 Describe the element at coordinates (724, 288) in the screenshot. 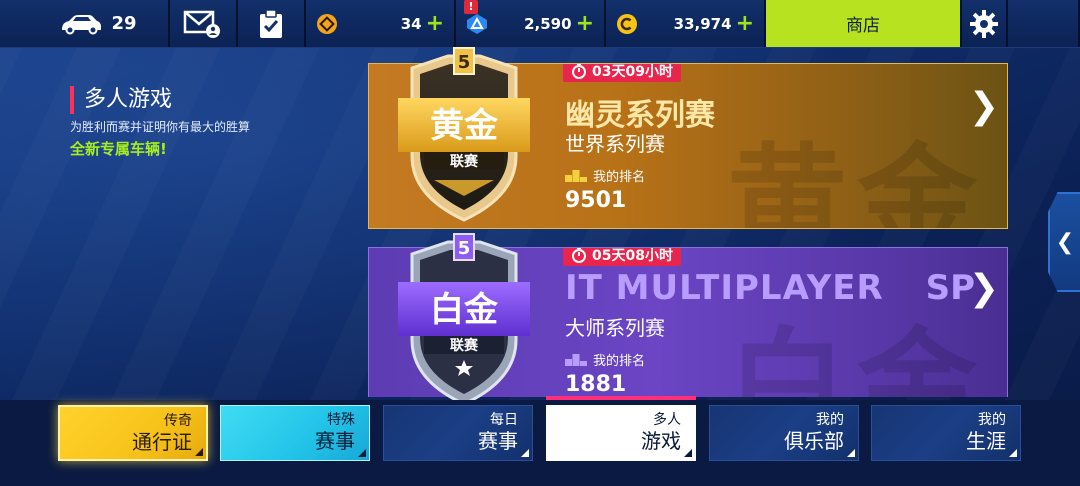

I see `platinum-series-title: IT MULTIPLAYER` at that location.